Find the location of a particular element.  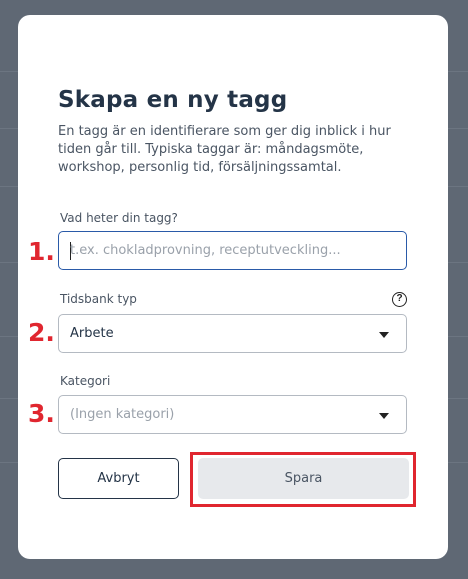

timebank-type-select: Arbete is located at coordinates (232, 333).